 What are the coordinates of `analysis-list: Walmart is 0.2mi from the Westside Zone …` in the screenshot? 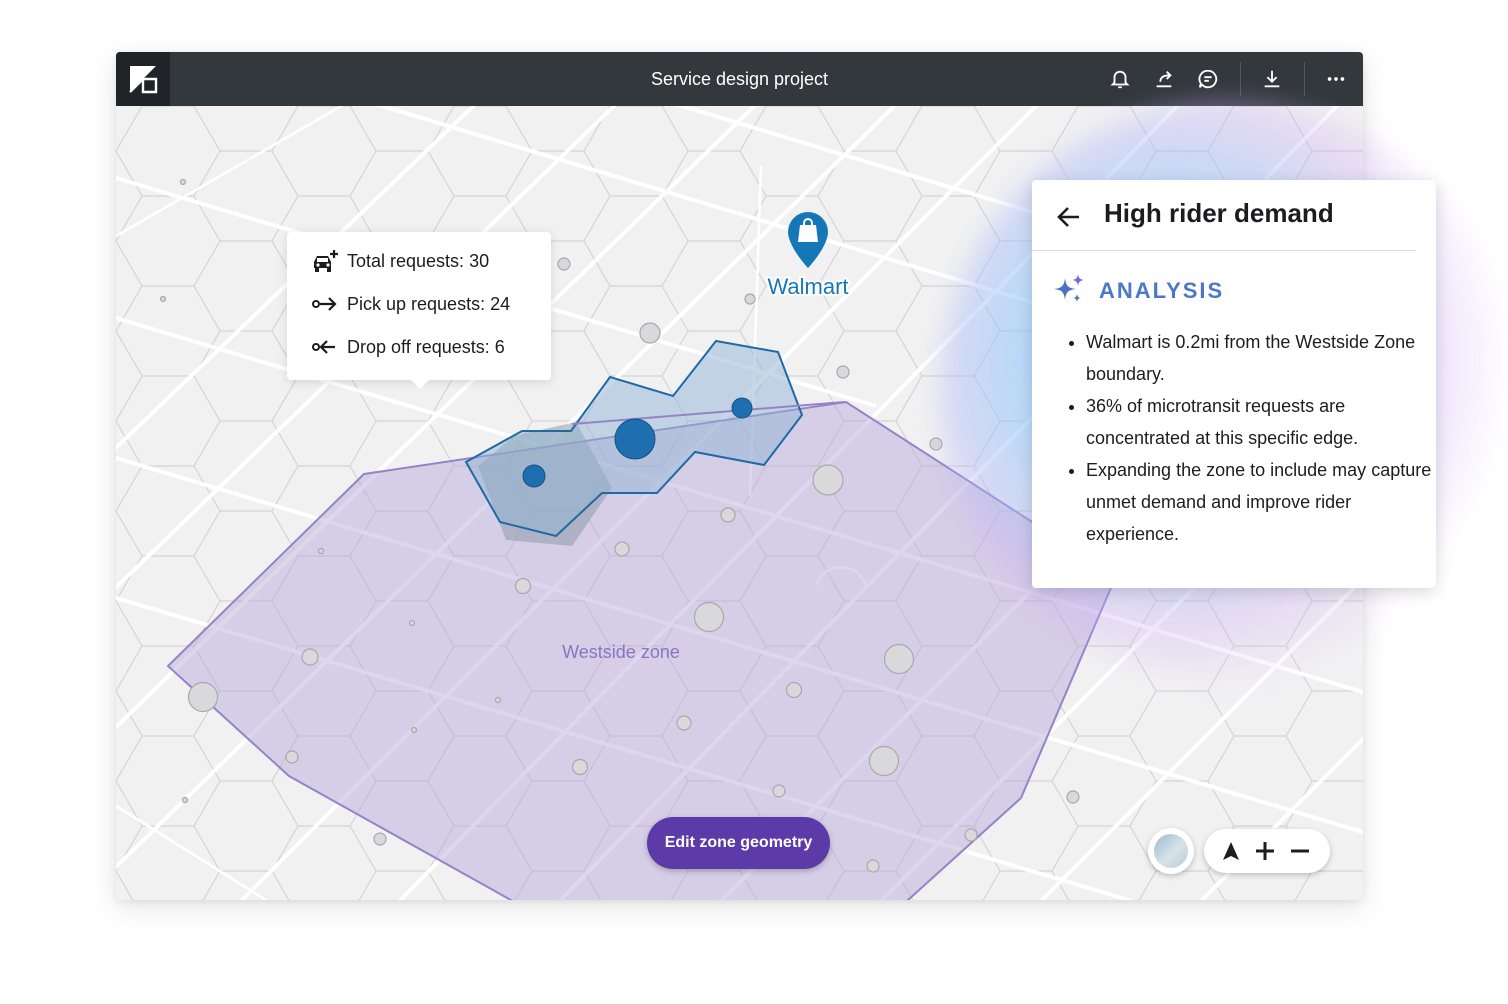 It's located at (1248, 438).